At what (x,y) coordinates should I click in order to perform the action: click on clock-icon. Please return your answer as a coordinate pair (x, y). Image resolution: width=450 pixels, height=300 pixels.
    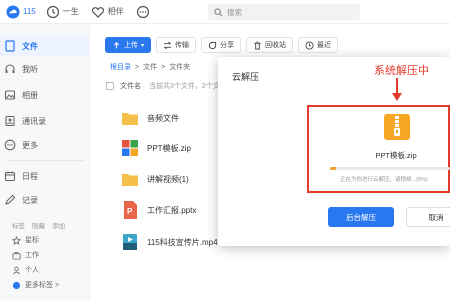
    Looking at the image, I should click on (52, 11).